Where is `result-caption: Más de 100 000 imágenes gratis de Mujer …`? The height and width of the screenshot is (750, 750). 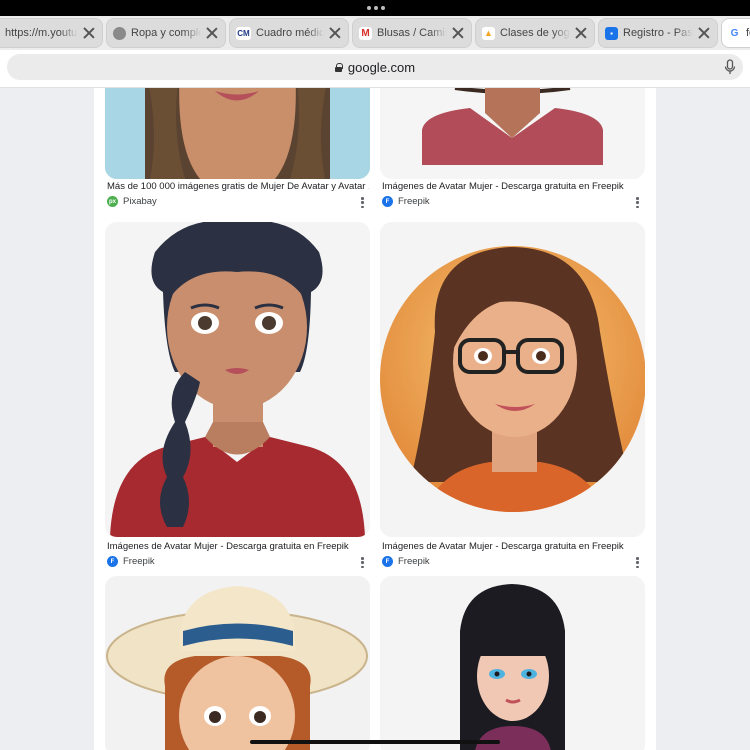 result-caption: Más de 100 000 imágenes gratis de Mujer … is located at coordinates (238, 186).